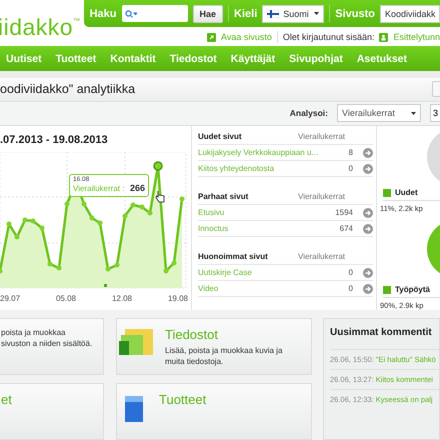 Image resolution: width=440 pixels, height=440 pixels. I want to click on tooltip-label: Vierailukerrat :, so click(98, 188).